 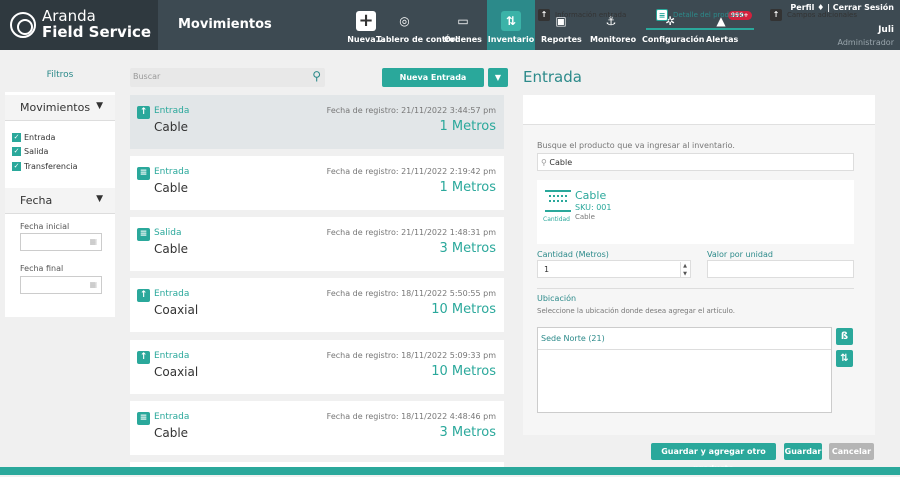 I want to click on divider, so click(x=695, y=288).